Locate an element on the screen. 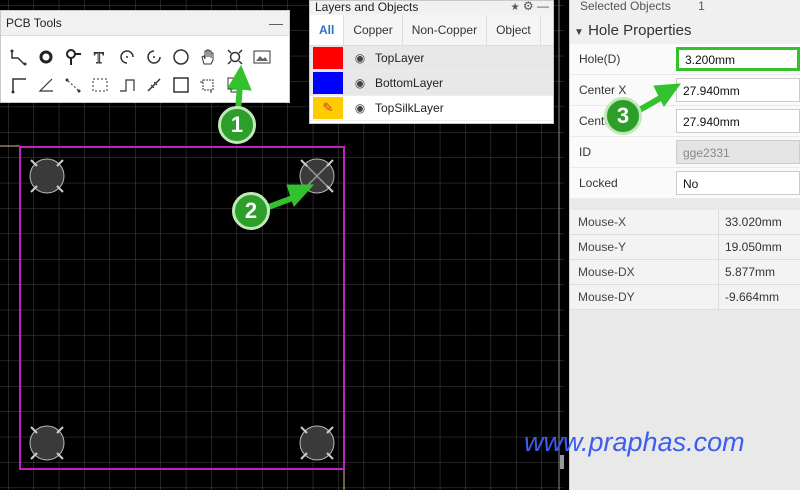 The width and height of the screenshot is (800, 490). layer-name: TopLayer is located at coordinates (400, 58).